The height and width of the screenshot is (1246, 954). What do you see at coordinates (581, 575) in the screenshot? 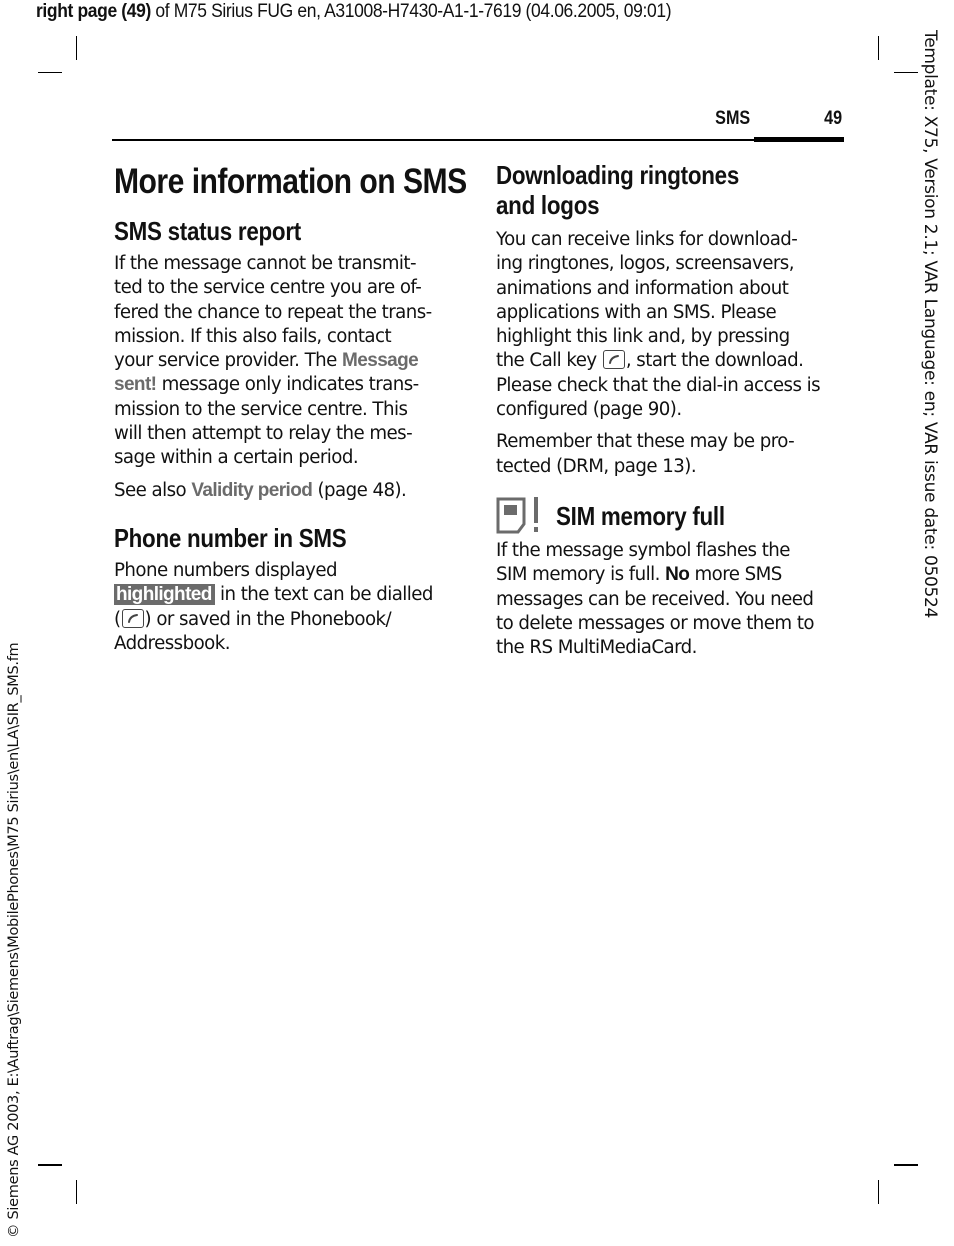
I see `text-span: SIM memory is full.` at bounding box center [581, 575].